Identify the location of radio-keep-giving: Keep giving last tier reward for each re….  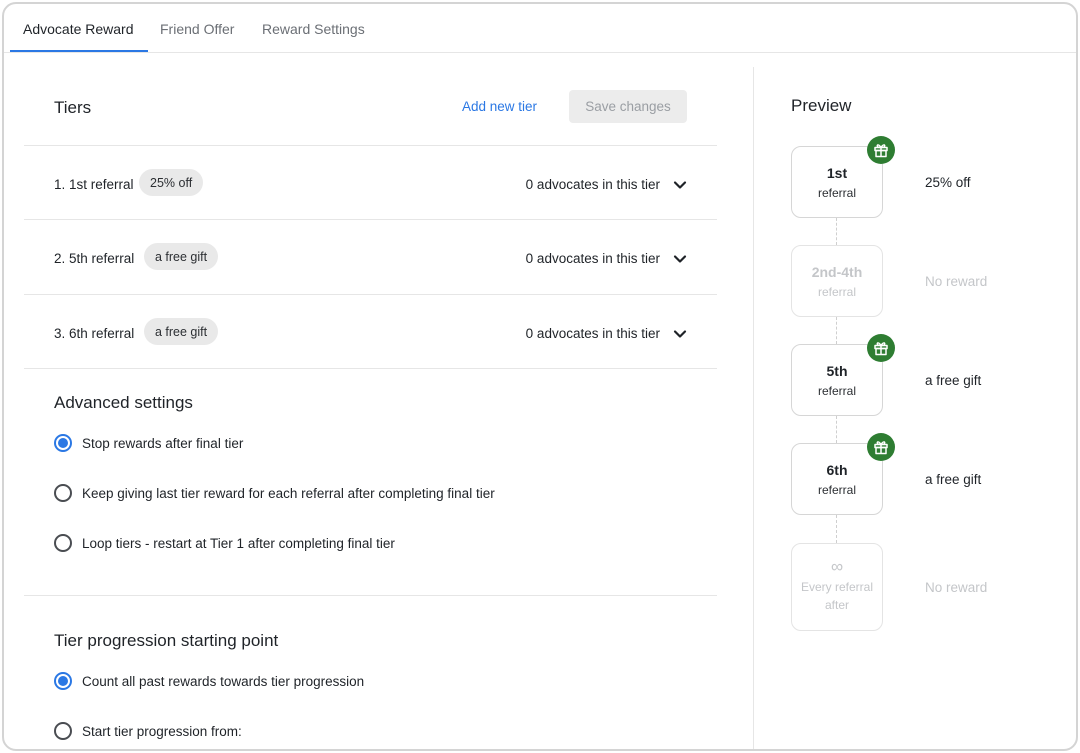
(274, 493).